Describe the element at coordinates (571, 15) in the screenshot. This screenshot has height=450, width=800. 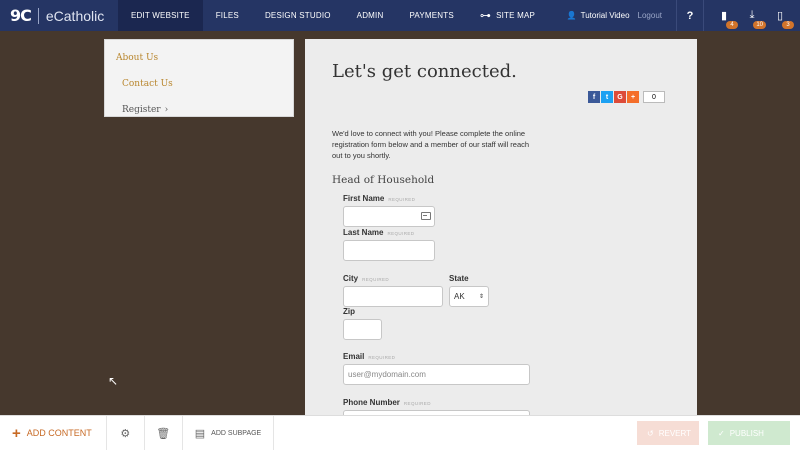
I see `user-icon: 👤` at that location.